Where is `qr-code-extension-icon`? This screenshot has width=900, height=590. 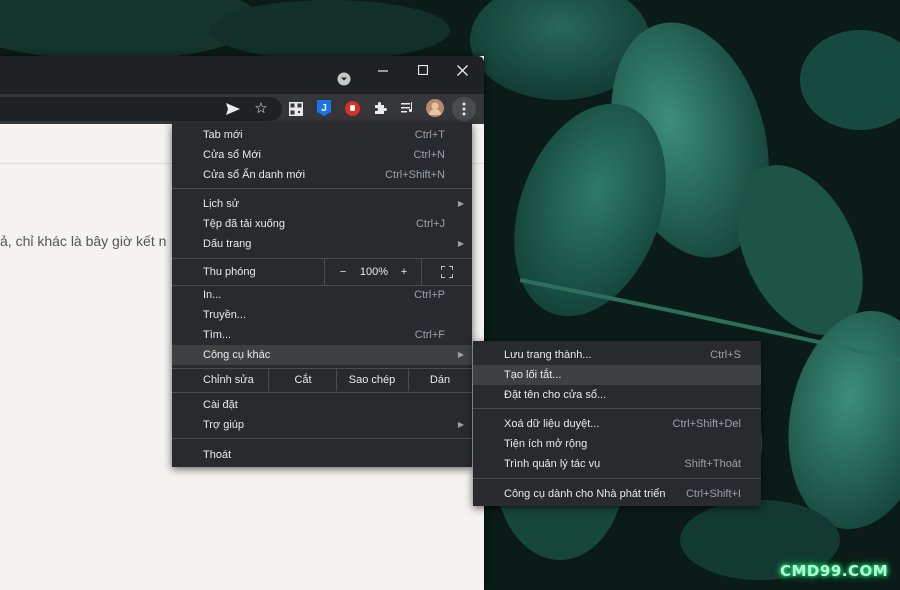
qr-code-extension-icon is located at coordinates (296, 109).